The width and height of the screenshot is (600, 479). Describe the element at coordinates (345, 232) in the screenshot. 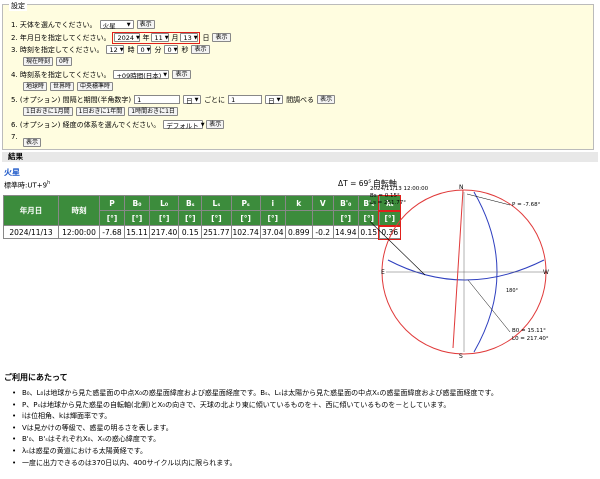

I see `cell-b0p: 14.94` at that location.